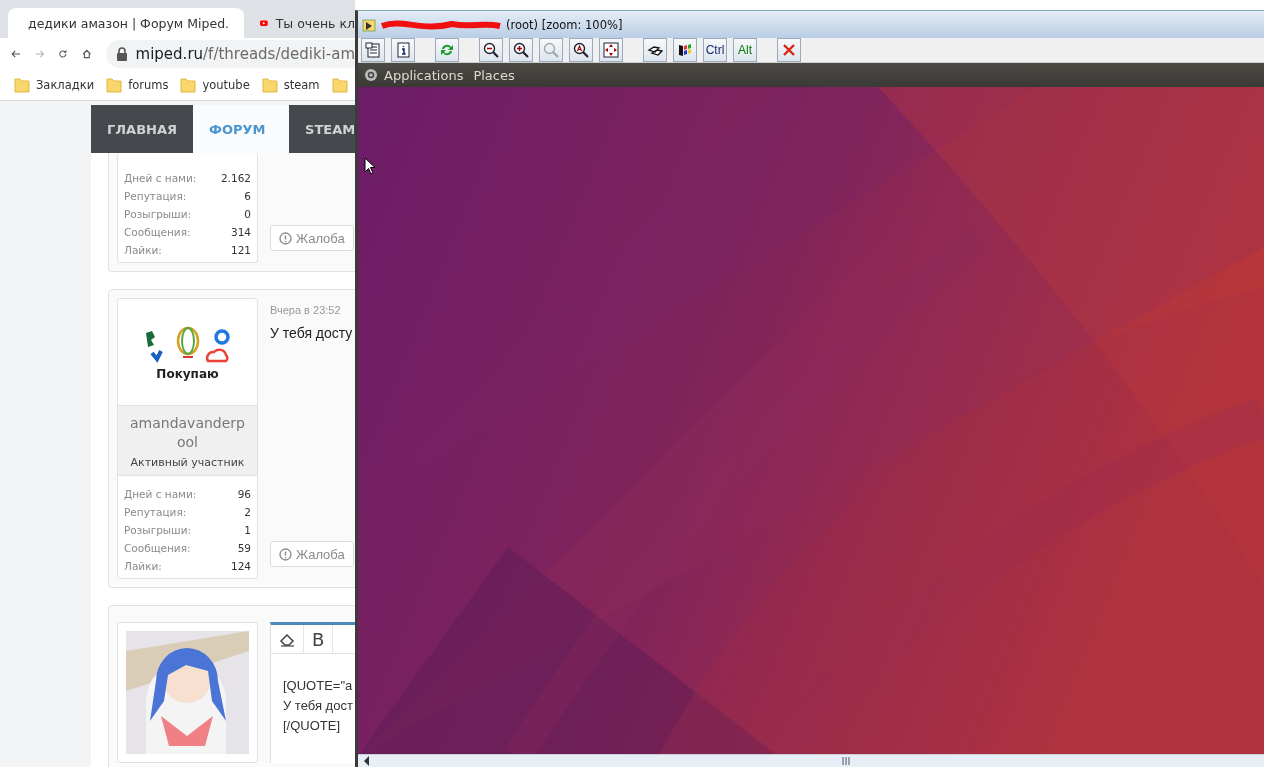  What do you see at coordinates (247, 530) in the screenshot?
I see `stat-value: 1` at bounding box center [247, 530].